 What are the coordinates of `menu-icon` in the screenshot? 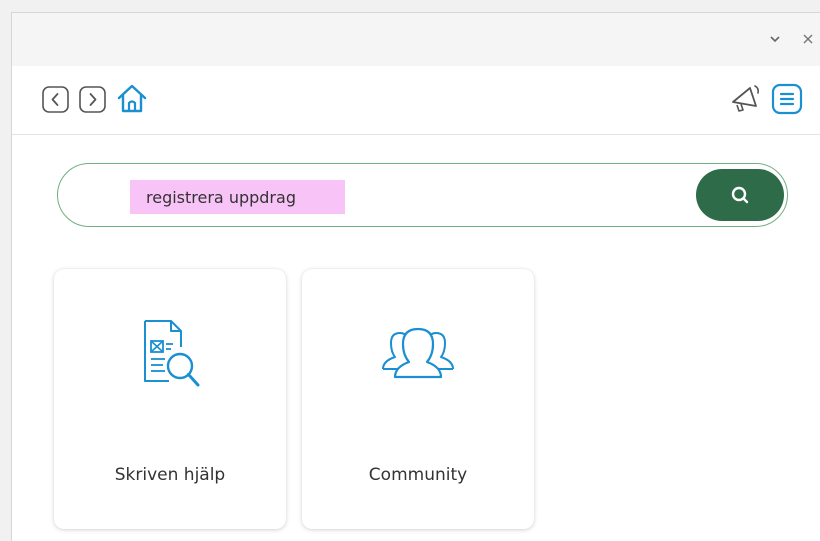 It's located at (787, 99).